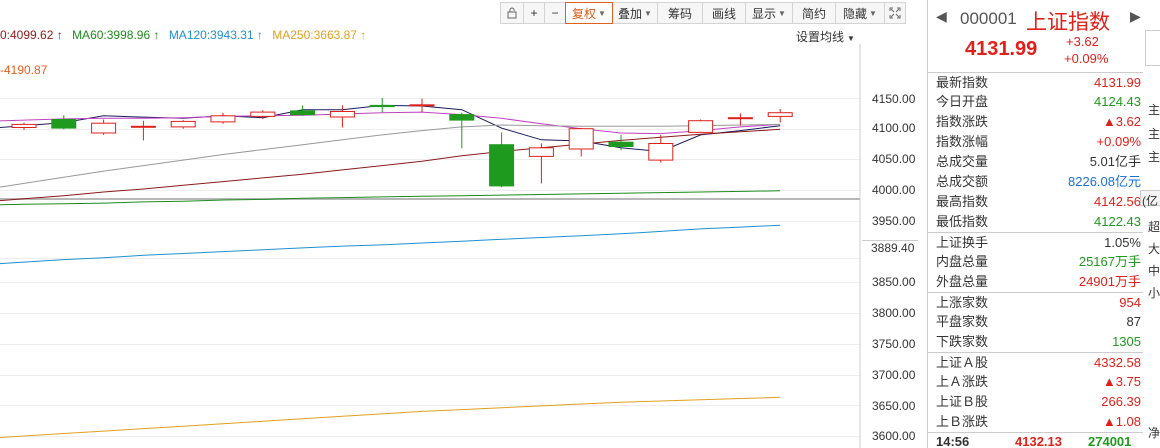 The image size is (1160, 448). What do you see at coordinates (1154, 249) in the screenshot?
I see `strip-text: 大` at bounding box center [1154, 249].